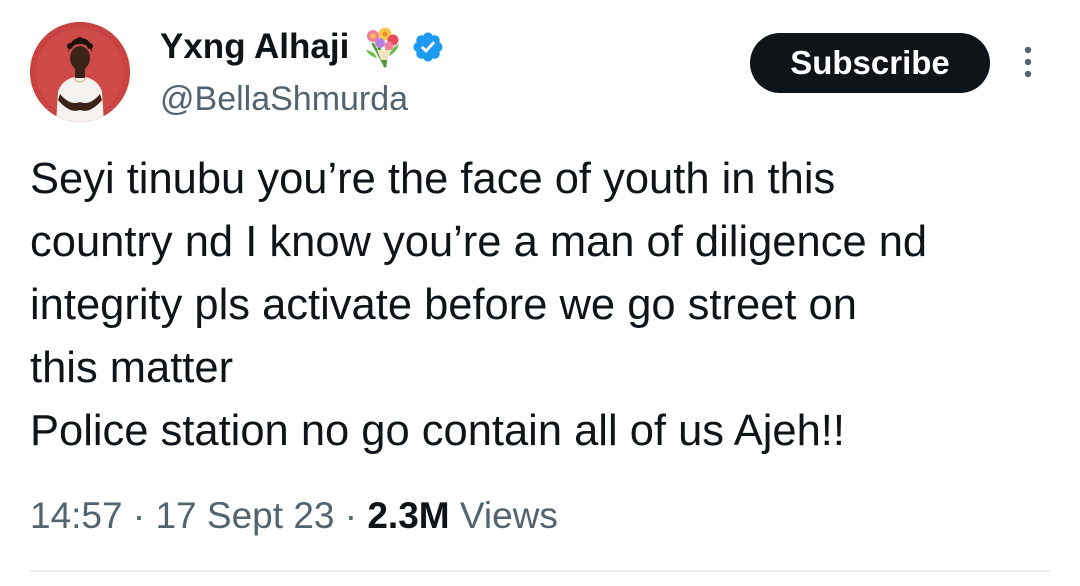  Describe the element at coordinates (1028, 64) in the screenshot. I see `more-vertical-icon` at that location.